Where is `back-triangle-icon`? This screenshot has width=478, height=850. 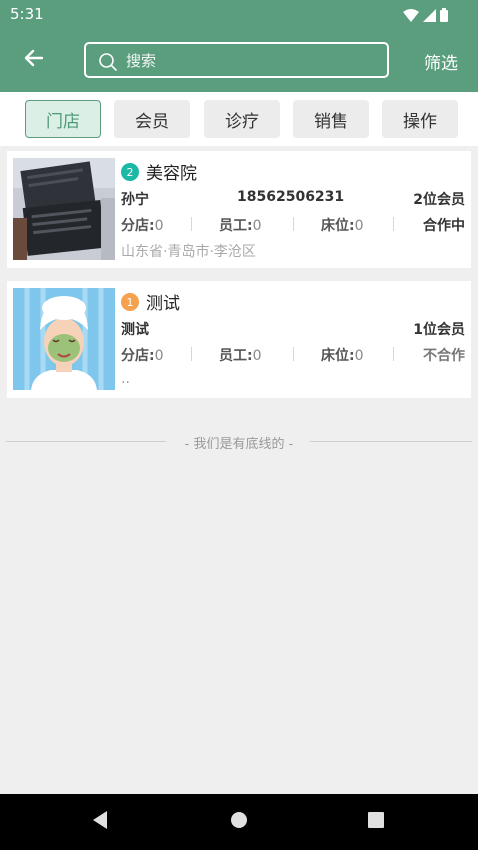
back-triangle-icon is located at coordinates (100, 822).